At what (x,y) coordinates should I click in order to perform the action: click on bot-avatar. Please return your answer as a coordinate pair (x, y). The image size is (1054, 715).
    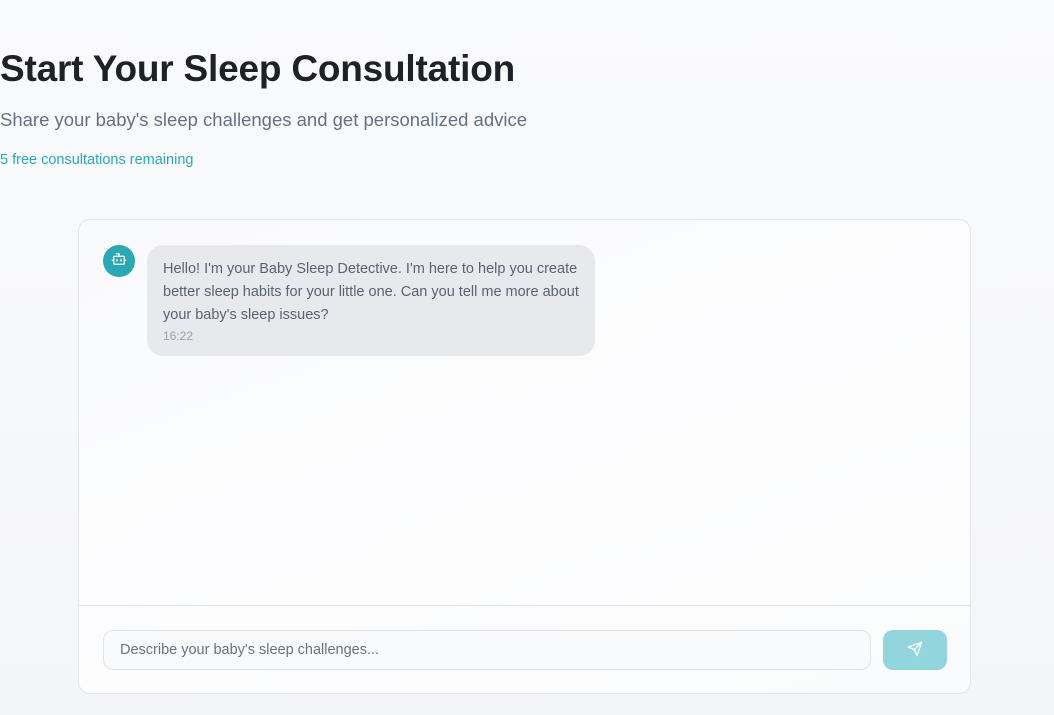
    Looking at the image, I should click on (119, 261).